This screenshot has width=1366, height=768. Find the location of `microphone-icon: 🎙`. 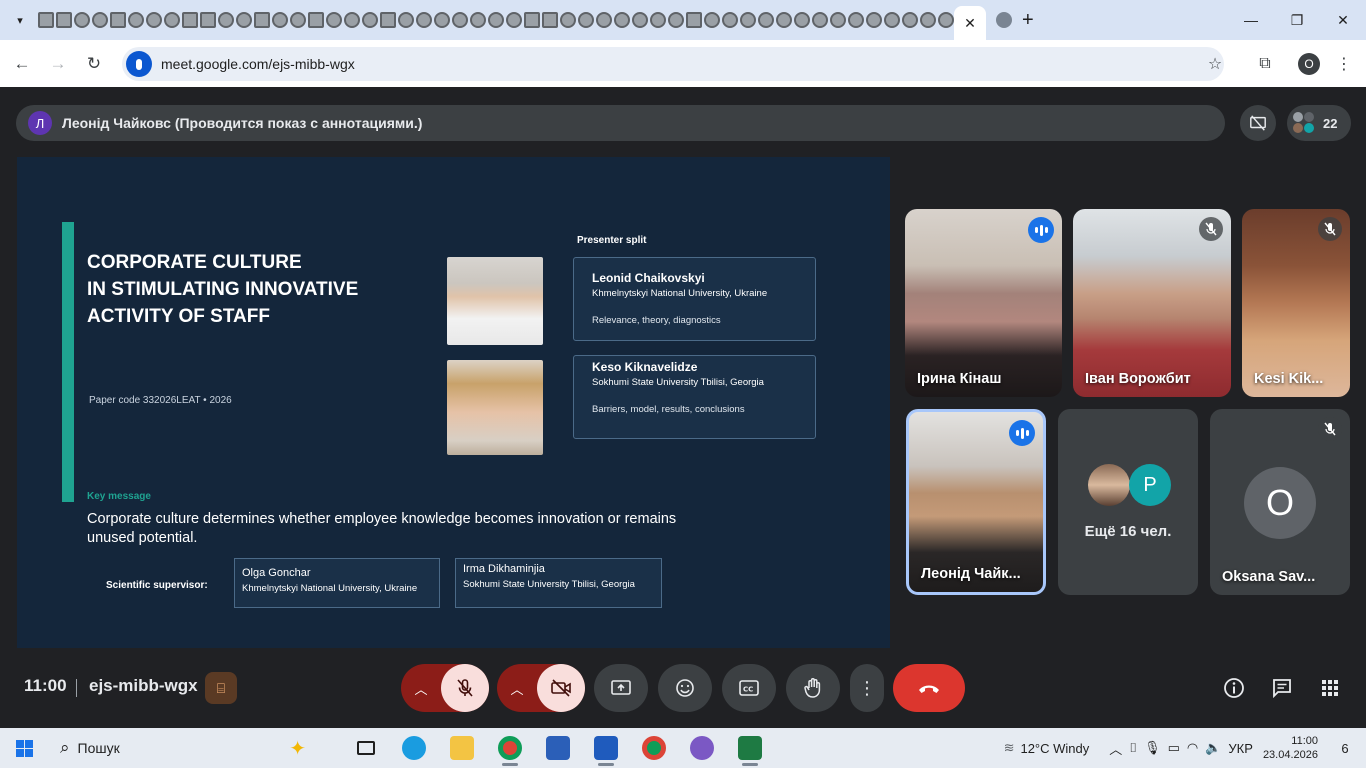

microphone-icon: 🎙 is located at coordinates (1152, 748).